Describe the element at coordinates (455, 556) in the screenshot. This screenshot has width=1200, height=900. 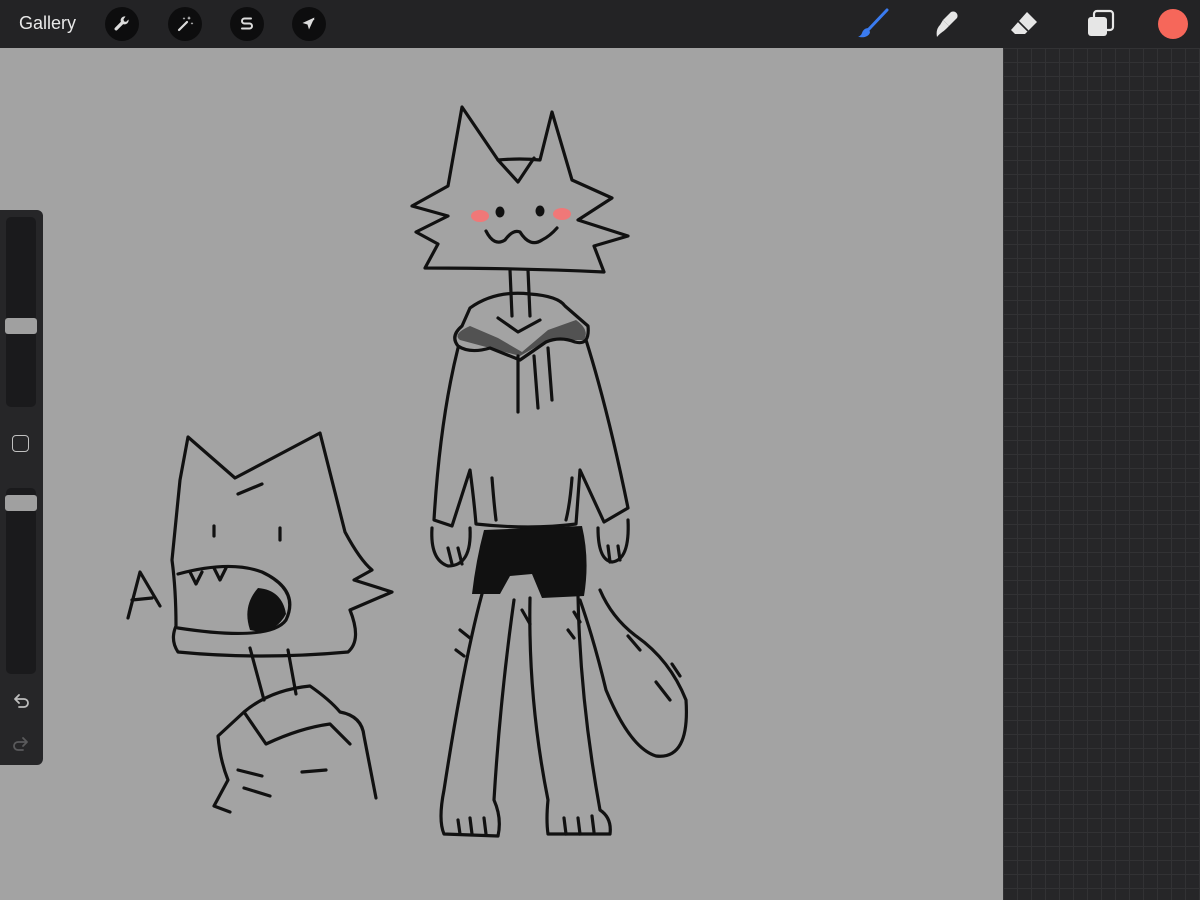
I see `left-hand-fingers` at that location.